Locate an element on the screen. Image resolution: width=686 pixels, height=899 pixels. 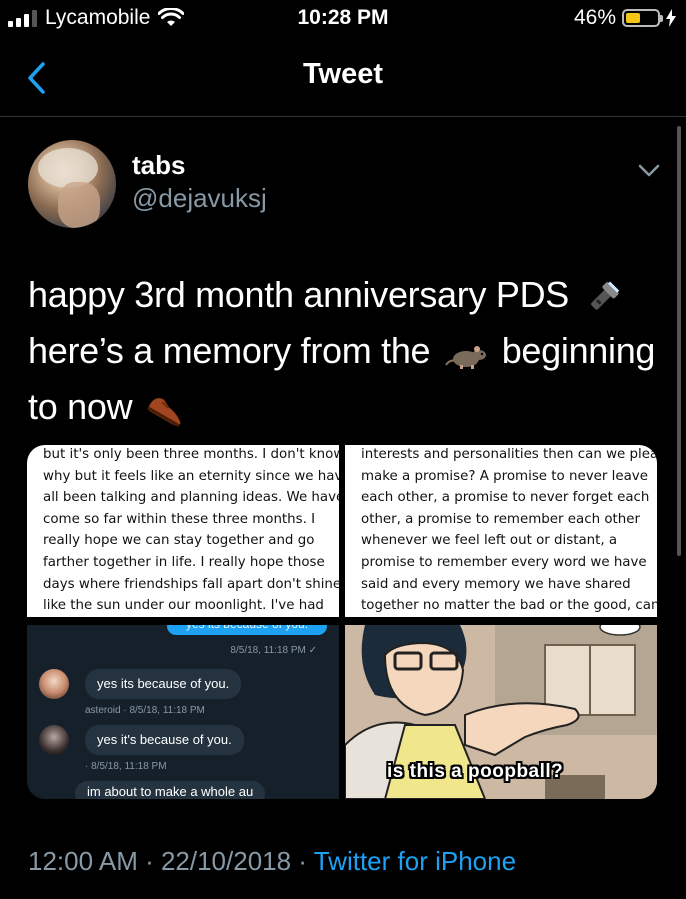
author-name: tabs is located at coordinates (158, 165).